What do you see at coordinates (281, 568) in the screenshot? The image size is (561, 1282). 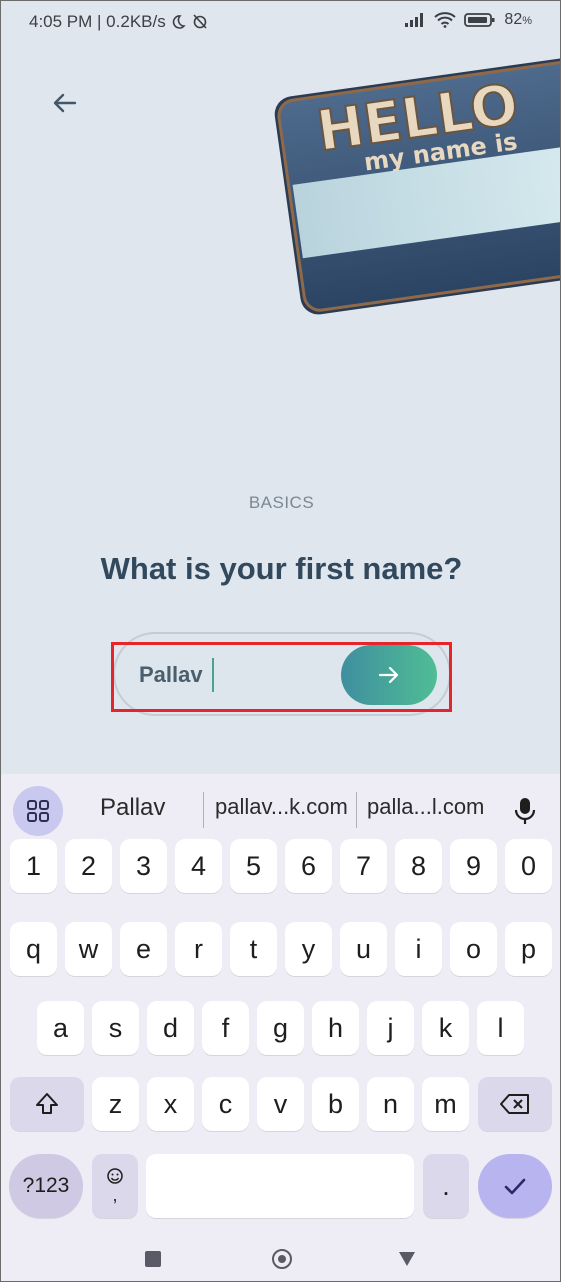 I see `page-title: What is your first name?` at bounding box center [281, 568].